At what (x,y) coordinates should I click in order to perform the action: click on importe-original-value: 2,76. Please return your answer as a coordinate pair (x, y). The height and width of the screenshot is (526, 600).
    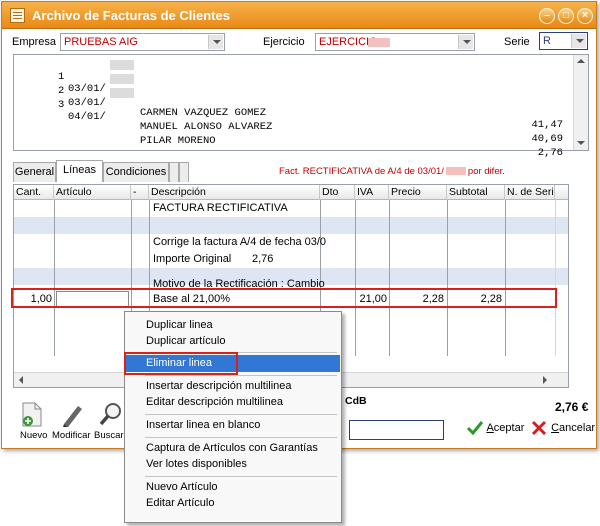
    Looking at the image, I should click on (263, 259).